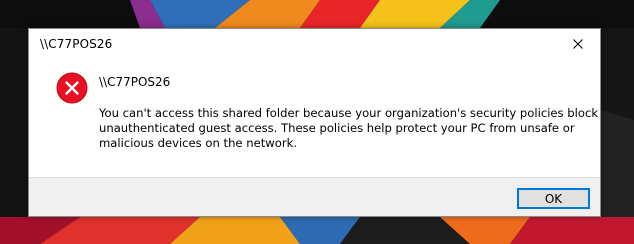 This screenshot has height=244, width=634. What do you see at coordinates (314, 196) in the screenshot?
I see `dialog-footer: OK` at bounding box center [314, 196].